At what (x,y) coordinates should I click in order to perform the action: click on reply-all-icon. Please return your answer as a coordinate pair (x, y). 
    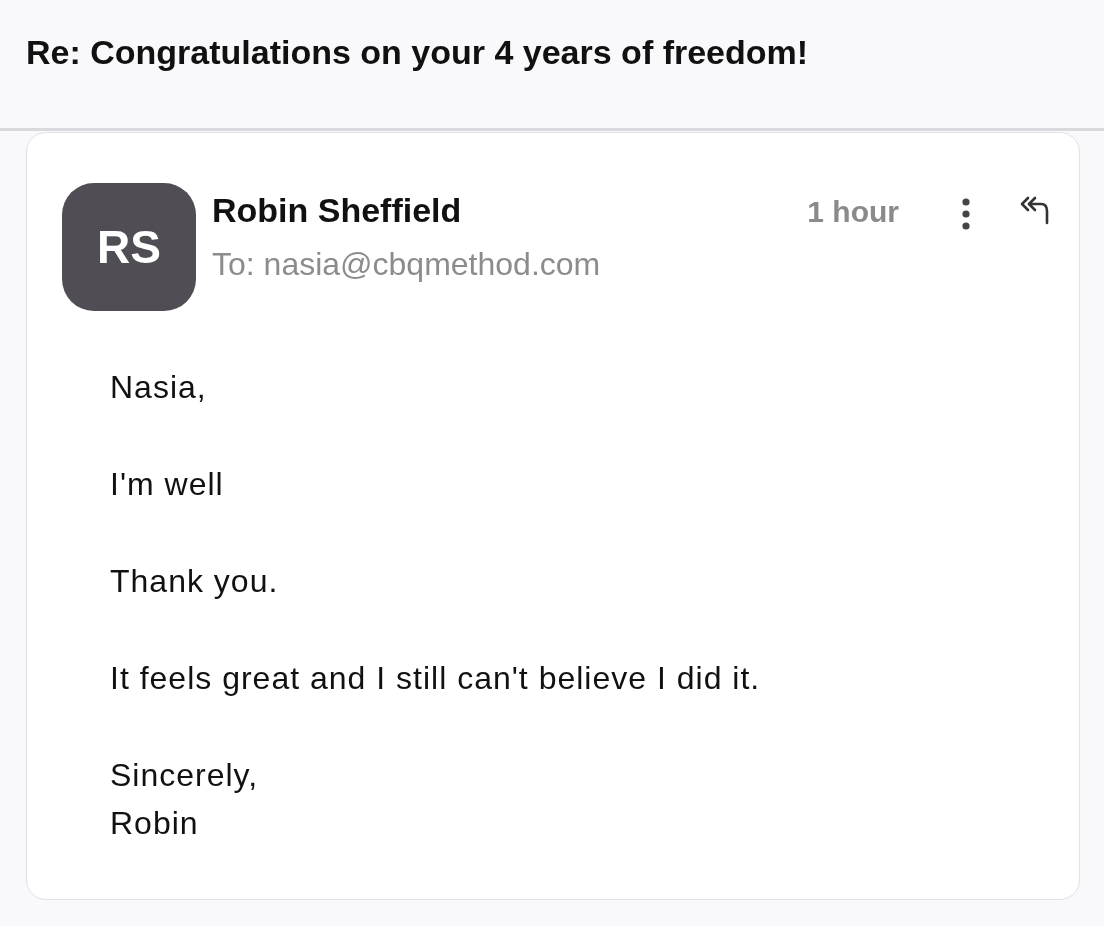
    Looking at the image, I should click on (1035, 210).